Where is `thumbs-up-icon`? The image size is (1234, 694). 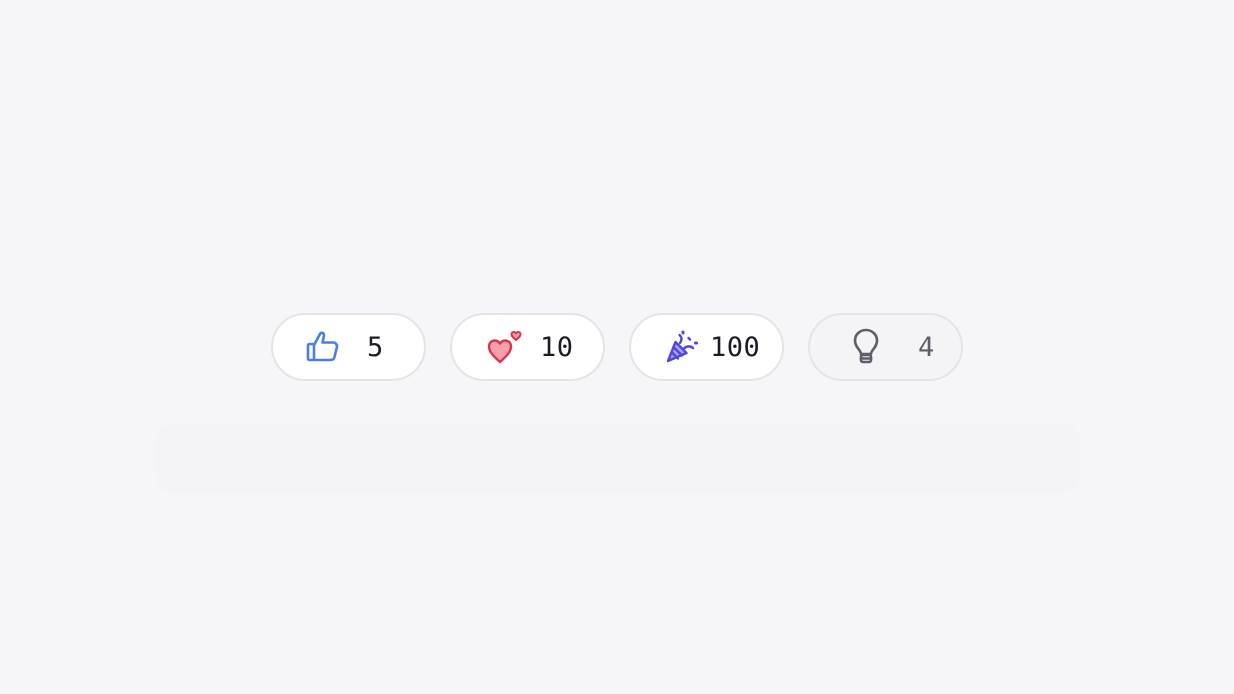 thumbs-up-icon is located at coordinates (323, 347).